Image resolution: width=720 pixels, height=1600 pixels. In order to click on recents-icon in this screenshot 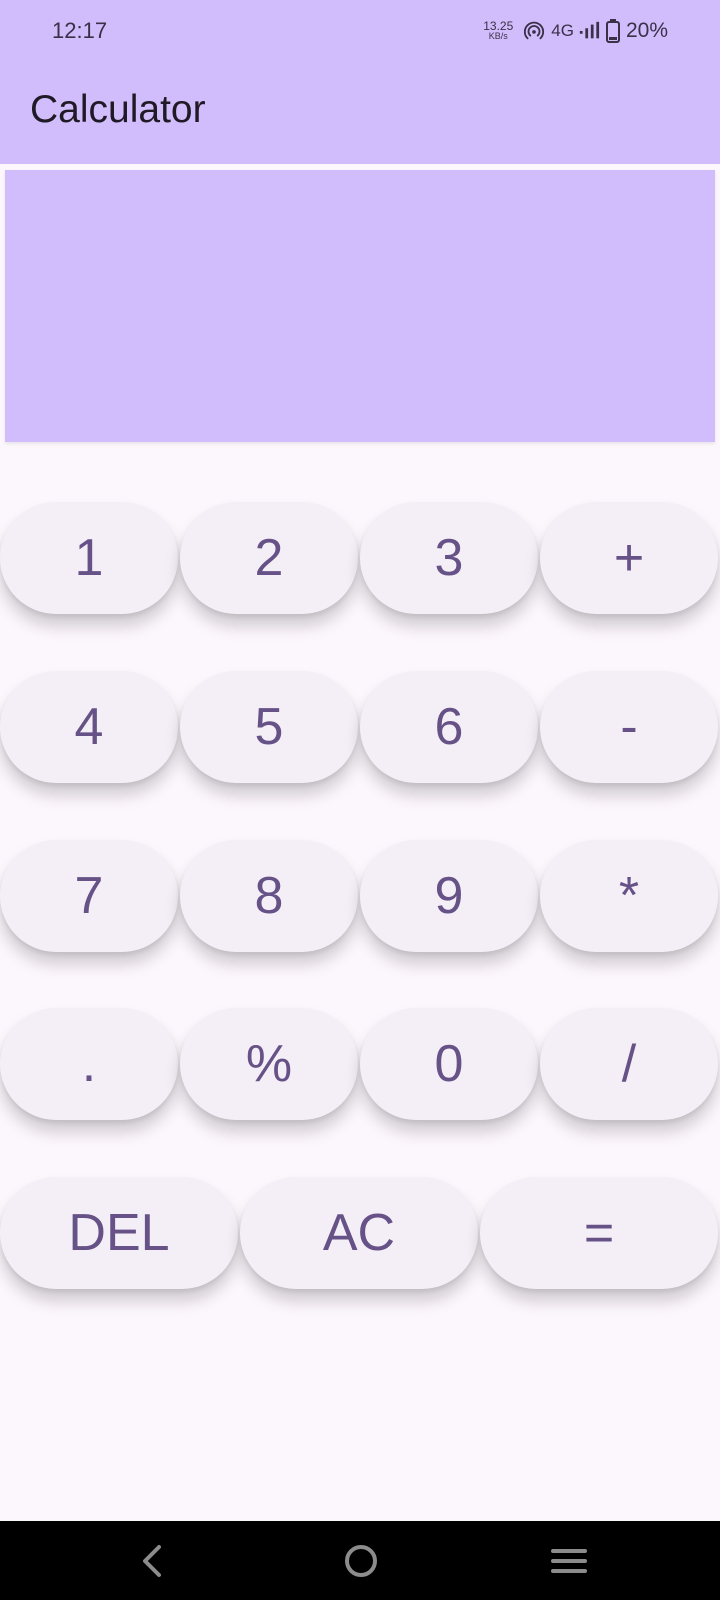, I will do `click(569, 1561)`.